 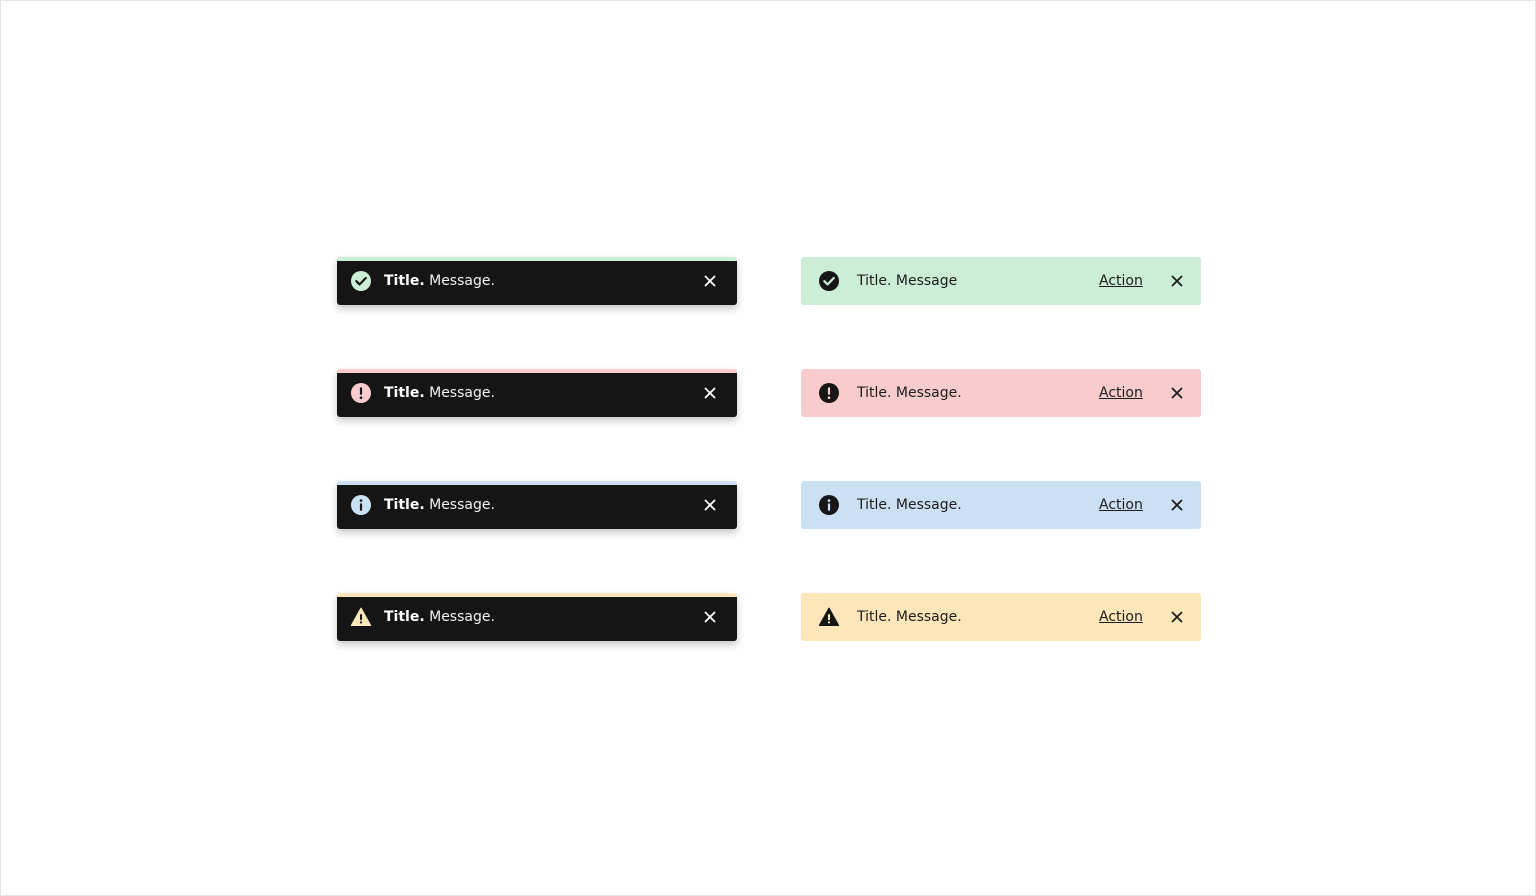 What do you see at coordinates (1001, 505) in the screenshot?
I see `banner-info: Title. Message. Action` at bounding box center [1001, 505].